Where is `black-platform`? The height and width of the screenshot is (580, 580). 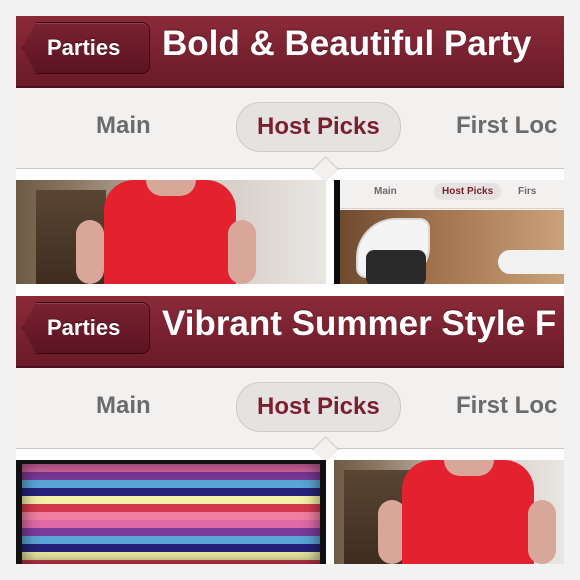
black-platform is located at coordinates (396, 267).